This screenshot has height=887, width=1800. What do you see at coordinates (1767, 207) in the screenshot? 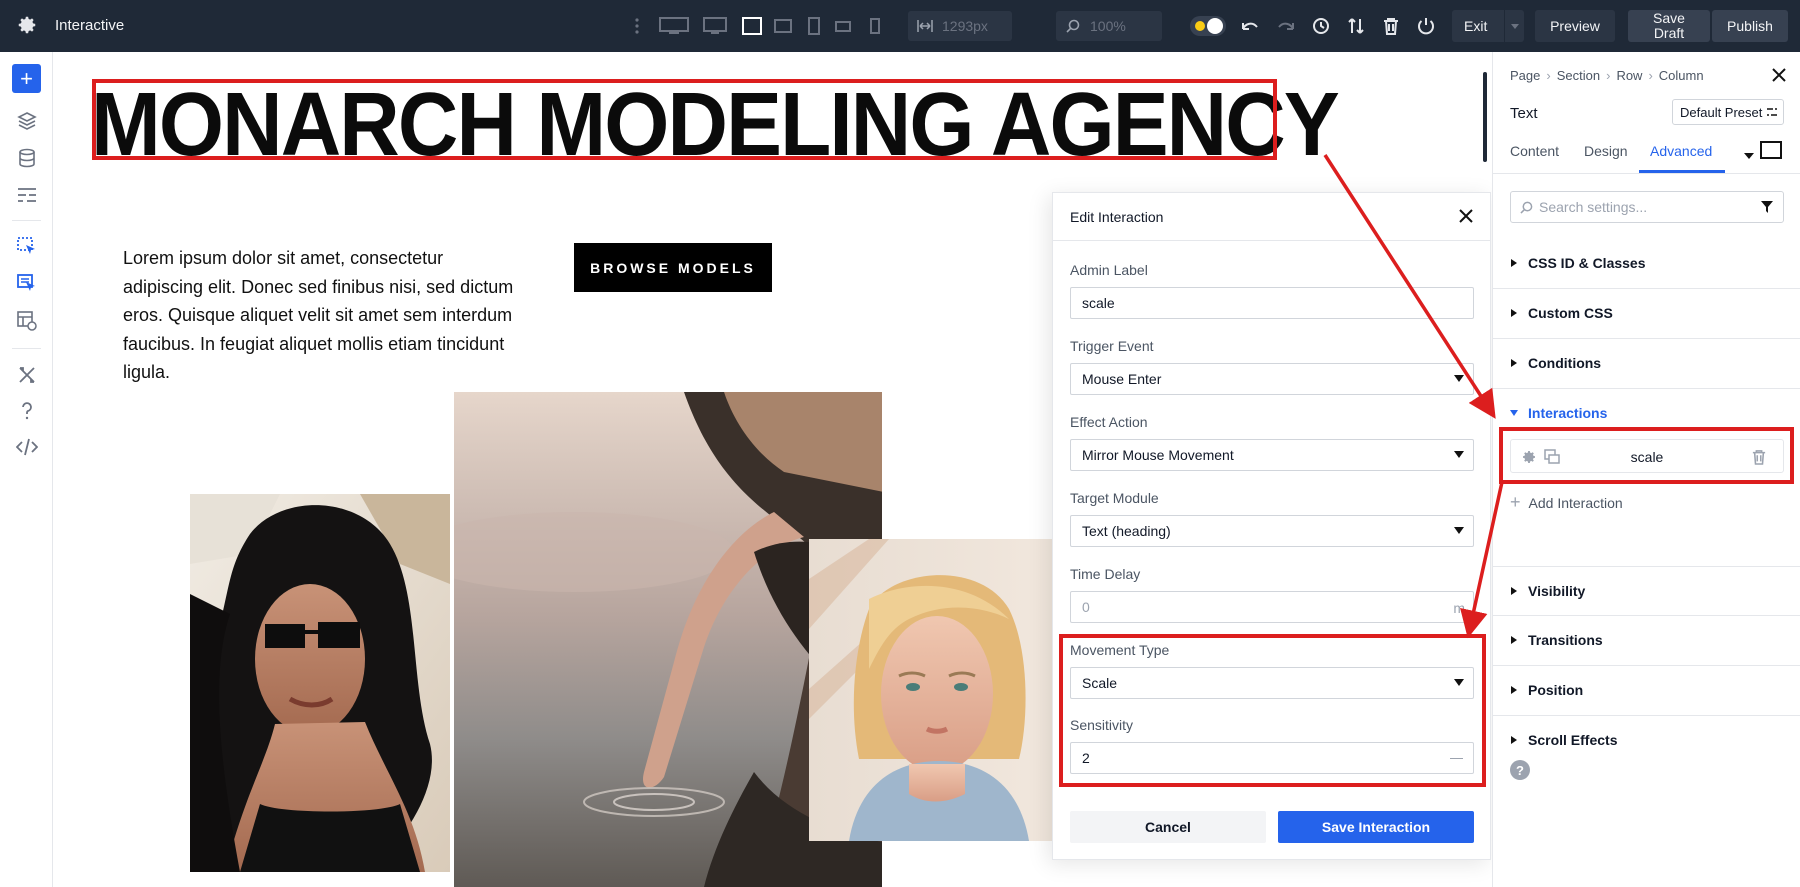
I see `filter-icon` at bounding box center [1767, 207].